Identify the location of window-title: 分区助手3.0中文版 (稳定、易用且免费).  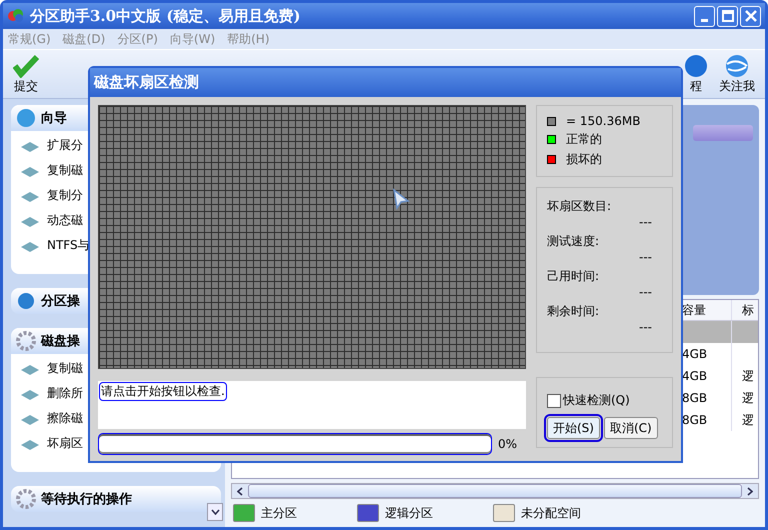
(165, 16).